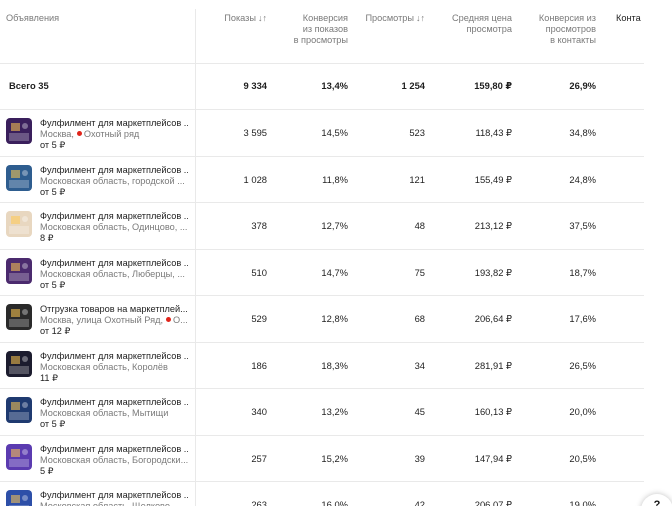 Image resolution: width=672 pixels, height=506 pixels. I want to click on ad-price: от 12 ₽, so click(55, 331).